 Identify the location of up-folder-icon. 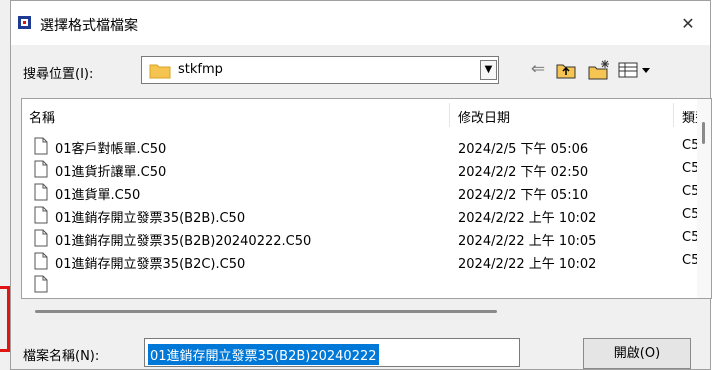
(566, 70).